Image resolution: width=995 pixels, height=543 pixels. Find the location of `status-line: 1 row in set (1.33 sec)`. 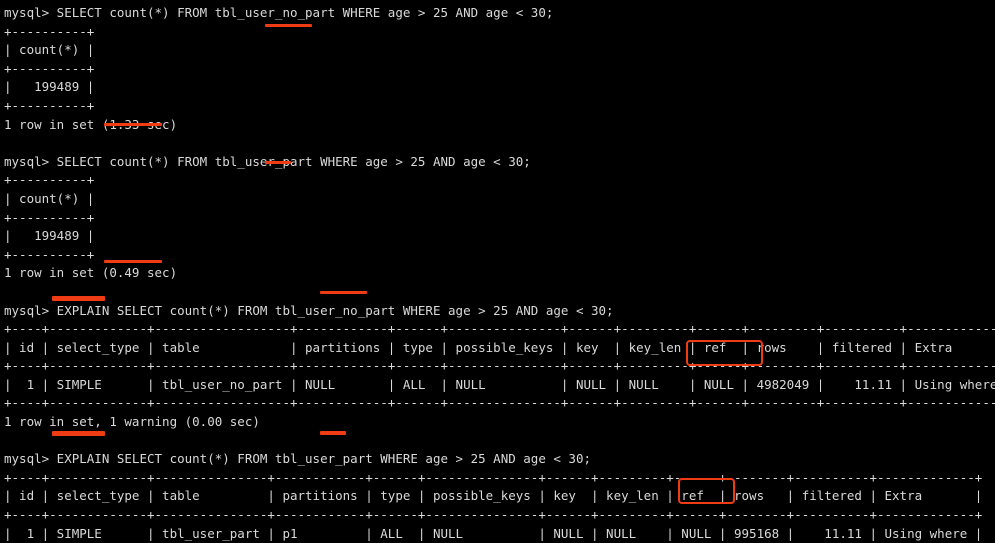

status-line: 1 row in set (1.33 sec) is located at coordinates (91, 124).